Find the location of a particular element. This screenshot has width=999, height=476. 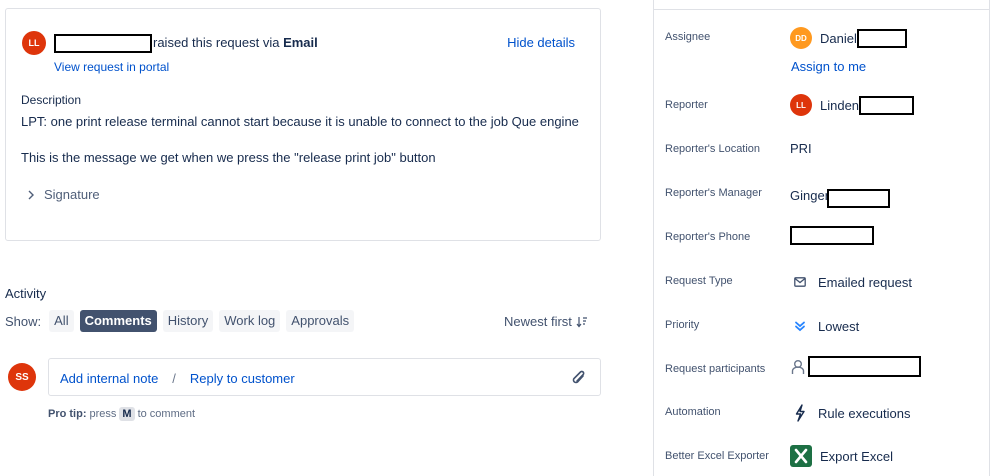

assign-to-me-link: Assign to me is located at coordinates (828, 66).